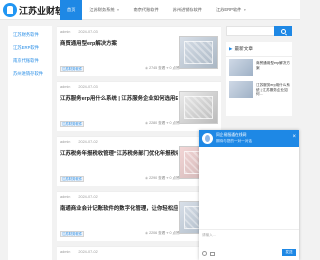  I want to click on nav-item-jiangsu-finance-system: 江苏财务系统 ▼, so click(104, 10).